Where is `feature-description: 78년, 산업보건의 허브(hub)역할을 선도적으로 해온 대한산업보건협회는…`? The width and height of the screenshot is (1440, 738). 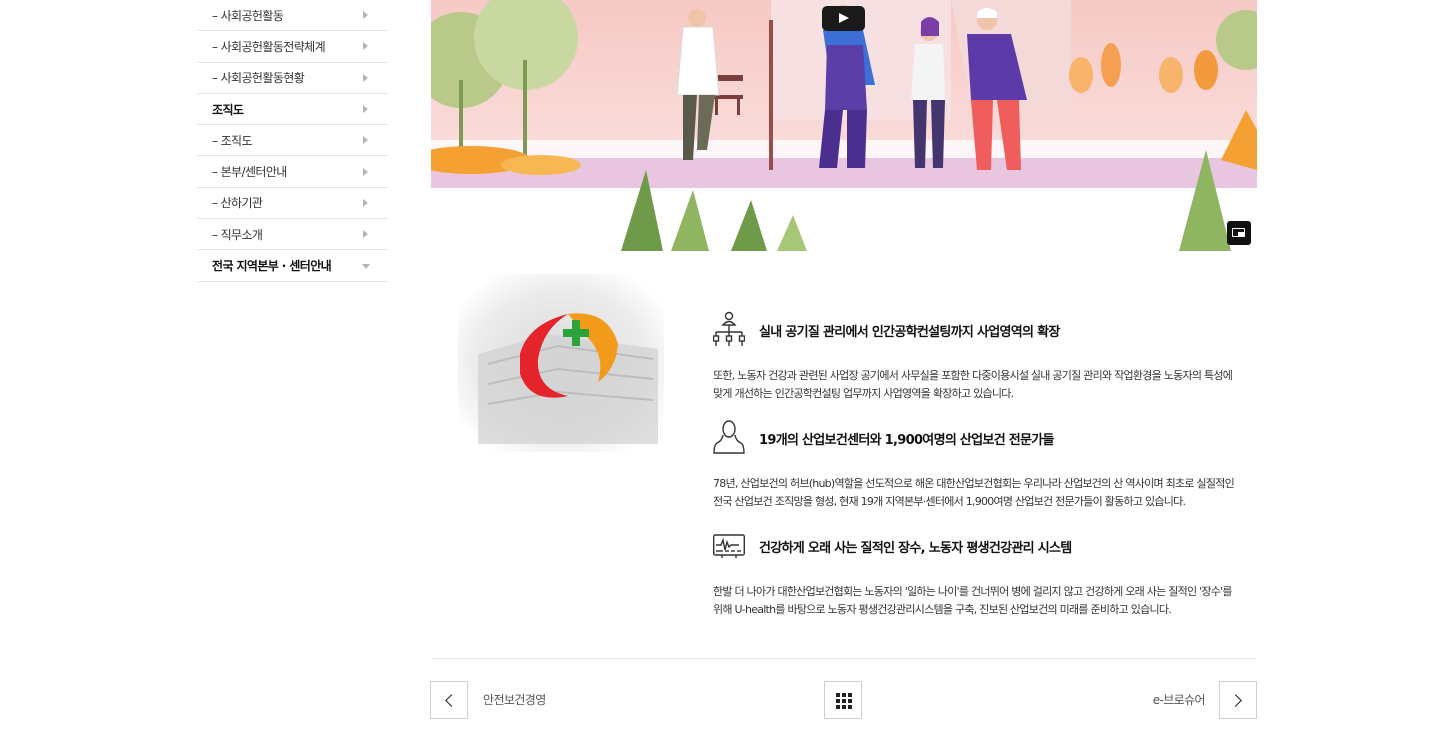
feature-description: 78년, 산업보건의 허브(hub)역할을 선도적으로 해온 대한산업보건협회는… is located at coordinates (985, 493).